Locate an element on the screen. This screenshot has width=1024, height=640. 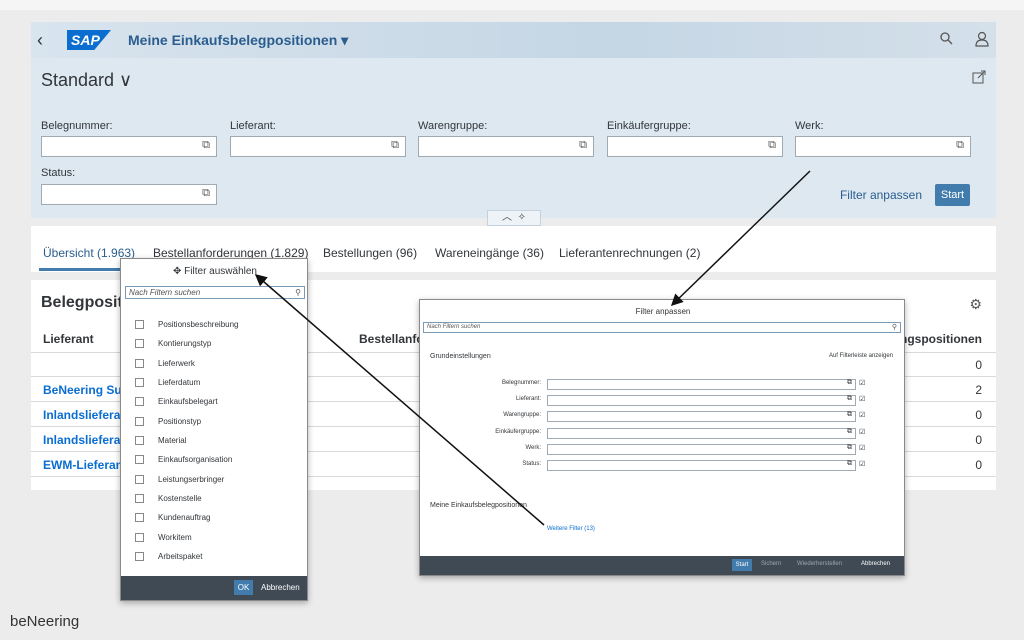
filter-option: Positionsbeschreibung is located at coordinates (187, 325).